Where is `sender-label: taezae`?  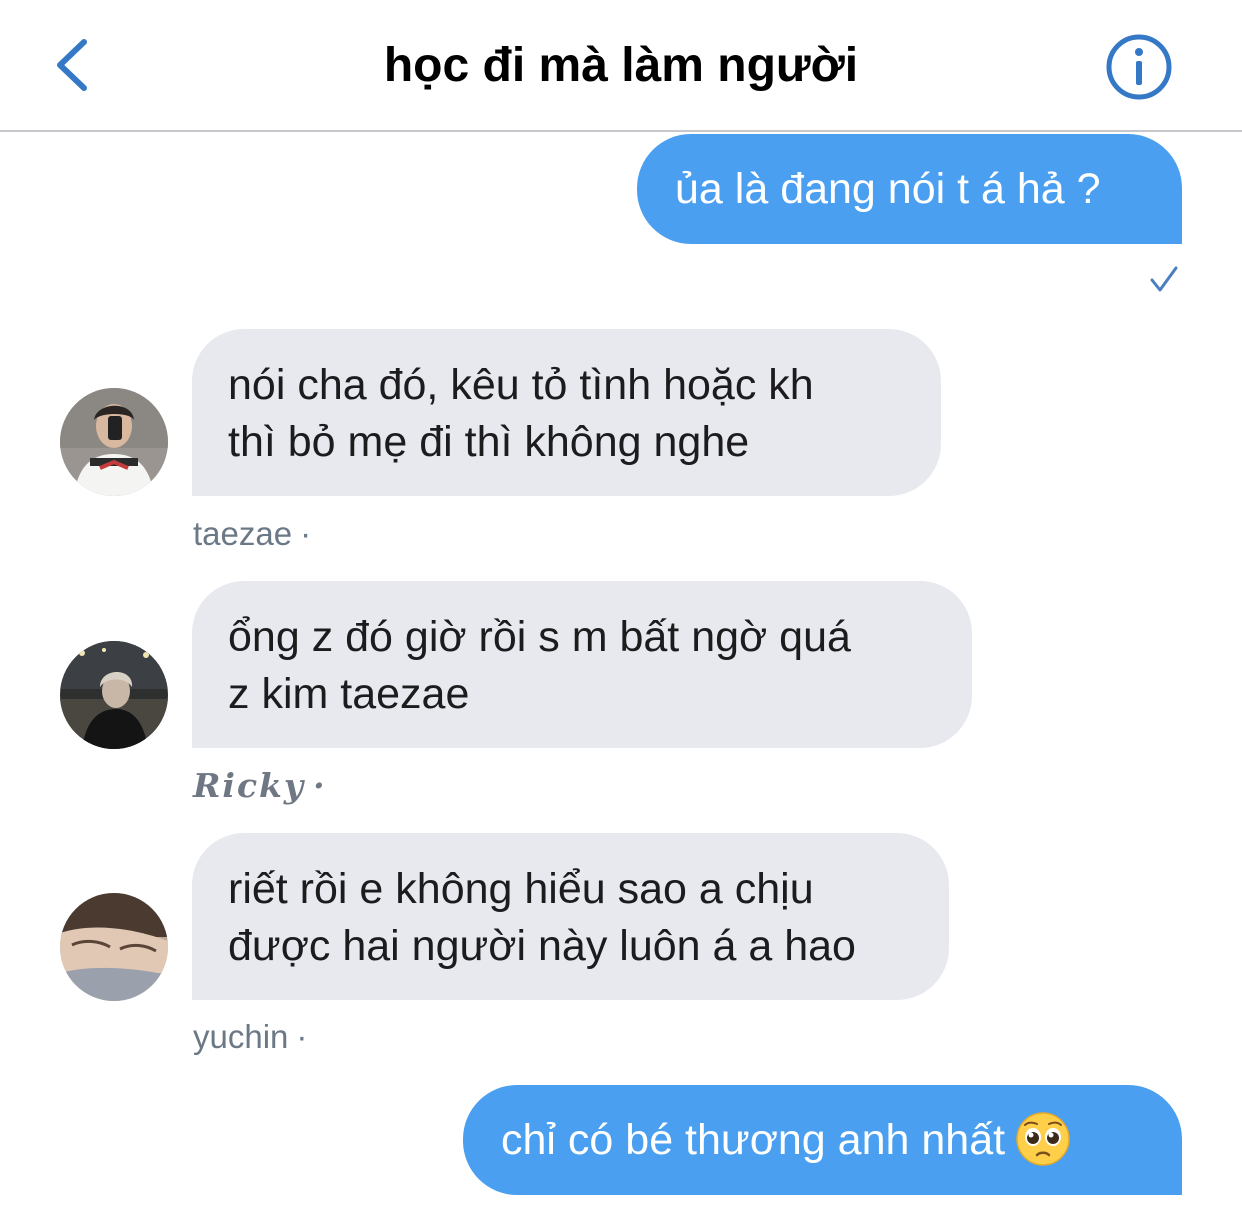 sender-label: taezae is located at coordinates (243, 533).